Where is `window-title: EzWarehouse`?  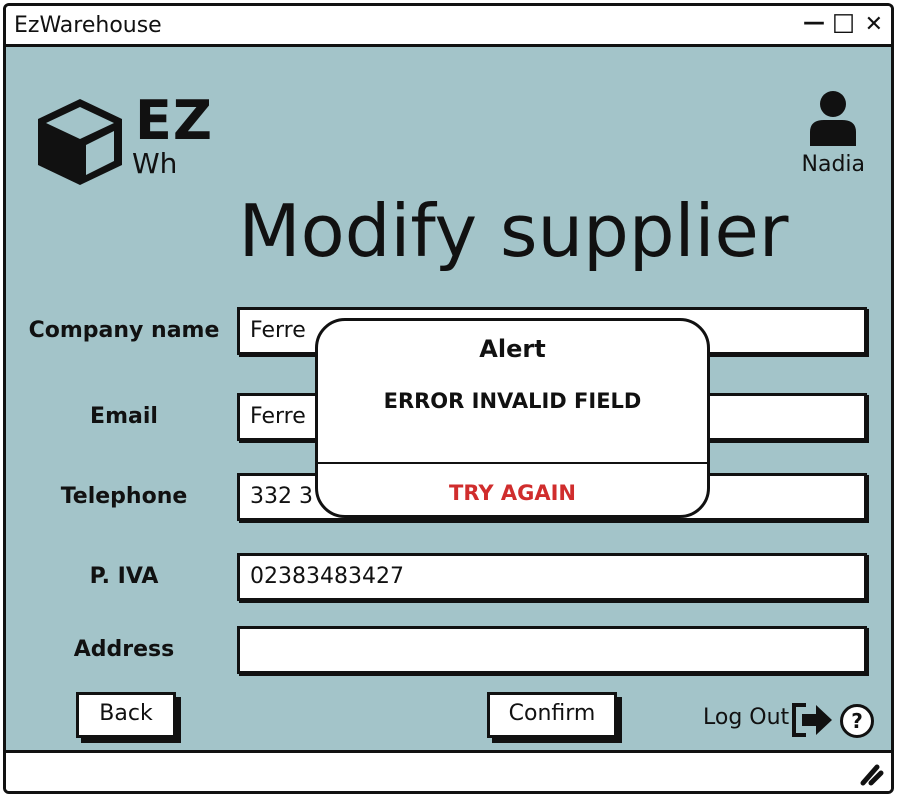
window-title: EzWarehouse is located at coordinates (88, 25).